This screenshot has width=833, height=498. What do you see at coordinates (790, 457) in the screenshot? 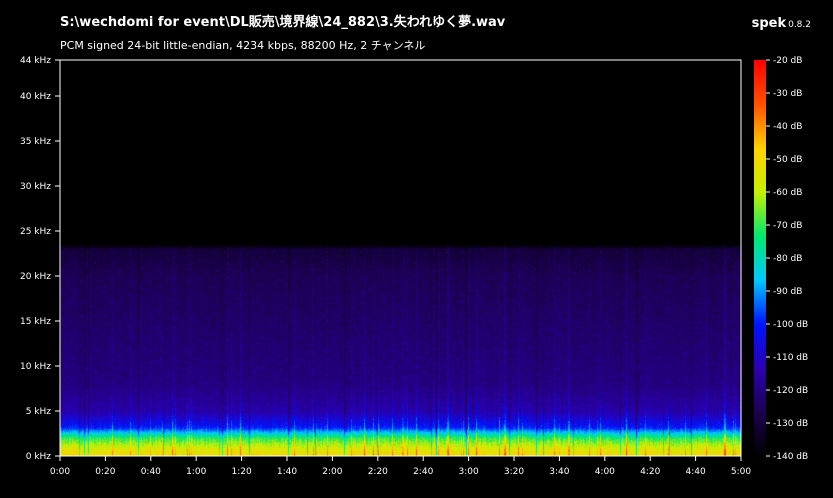
I see `db-tick-label: -140 dB` at bounding box center [790, 457].